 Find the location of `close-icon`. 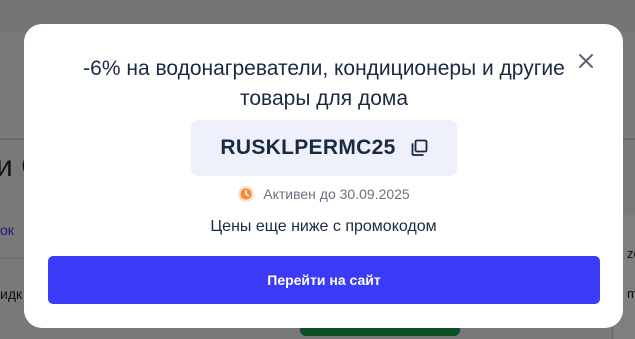

close-icon is located at coordinates (586, 63).